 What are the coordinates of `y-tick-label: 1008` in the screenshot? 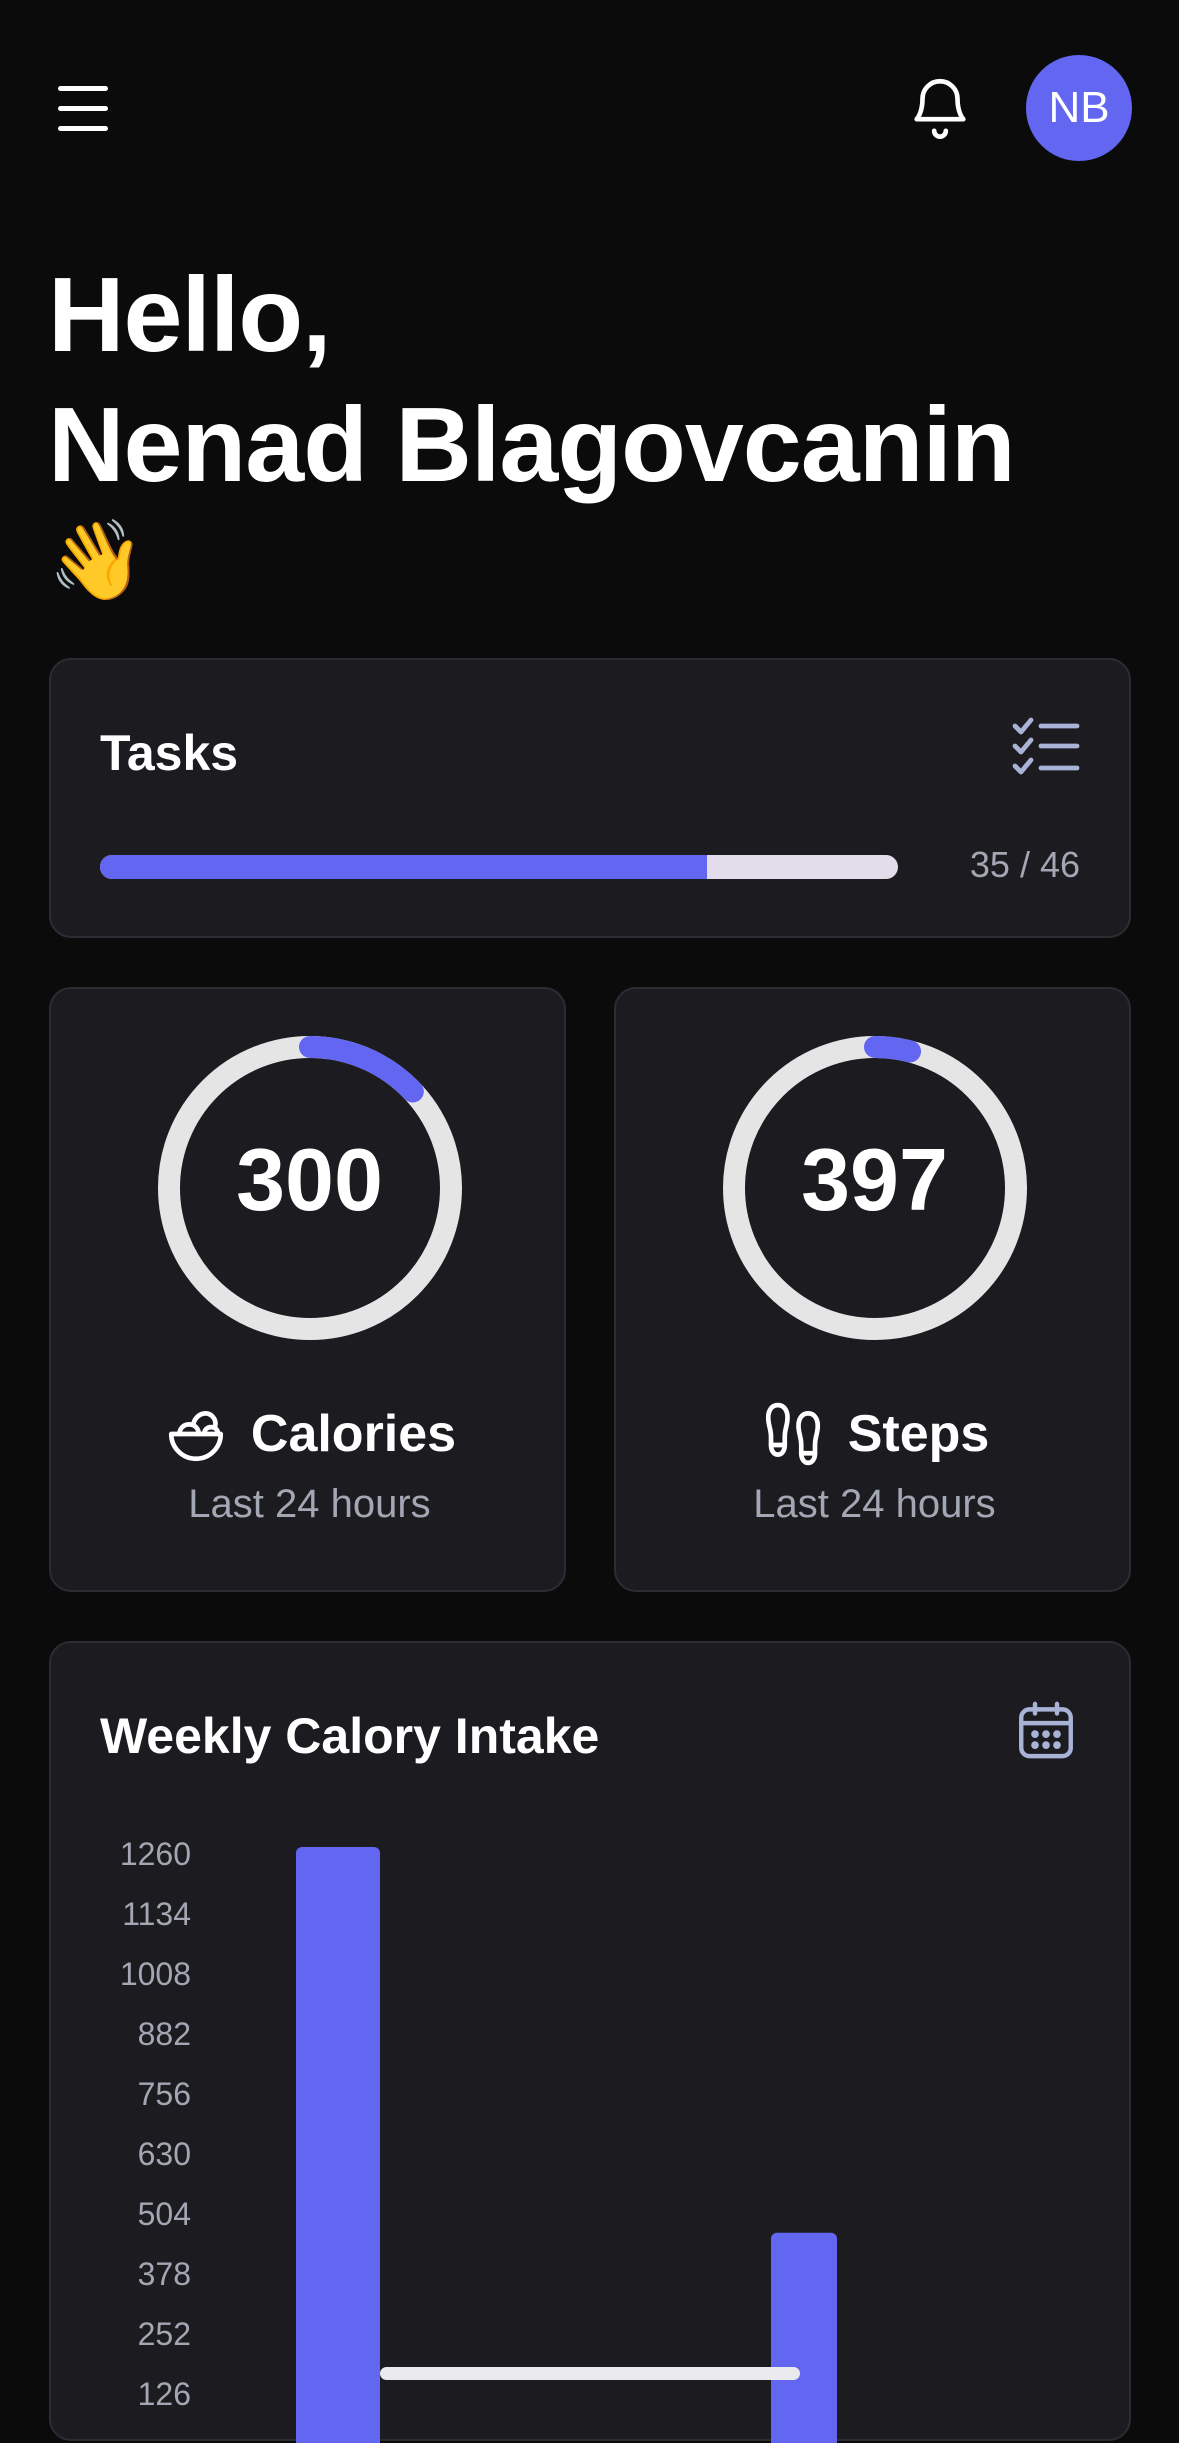 It's located at (155, 1974).